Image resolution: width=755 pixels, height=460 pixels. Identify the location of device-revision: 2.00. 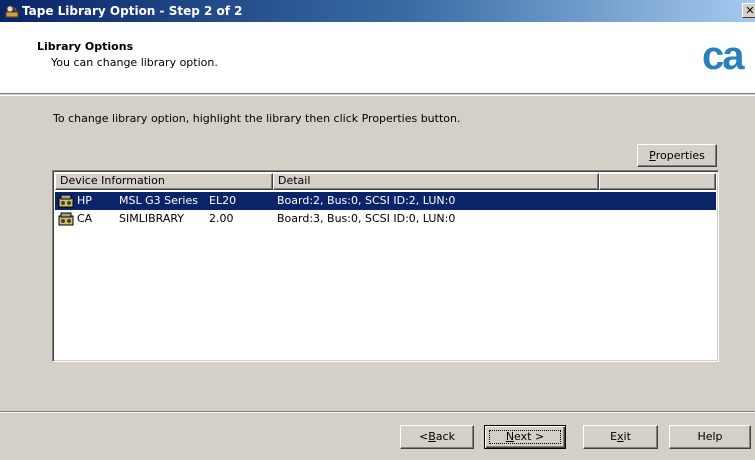
(221, 218).